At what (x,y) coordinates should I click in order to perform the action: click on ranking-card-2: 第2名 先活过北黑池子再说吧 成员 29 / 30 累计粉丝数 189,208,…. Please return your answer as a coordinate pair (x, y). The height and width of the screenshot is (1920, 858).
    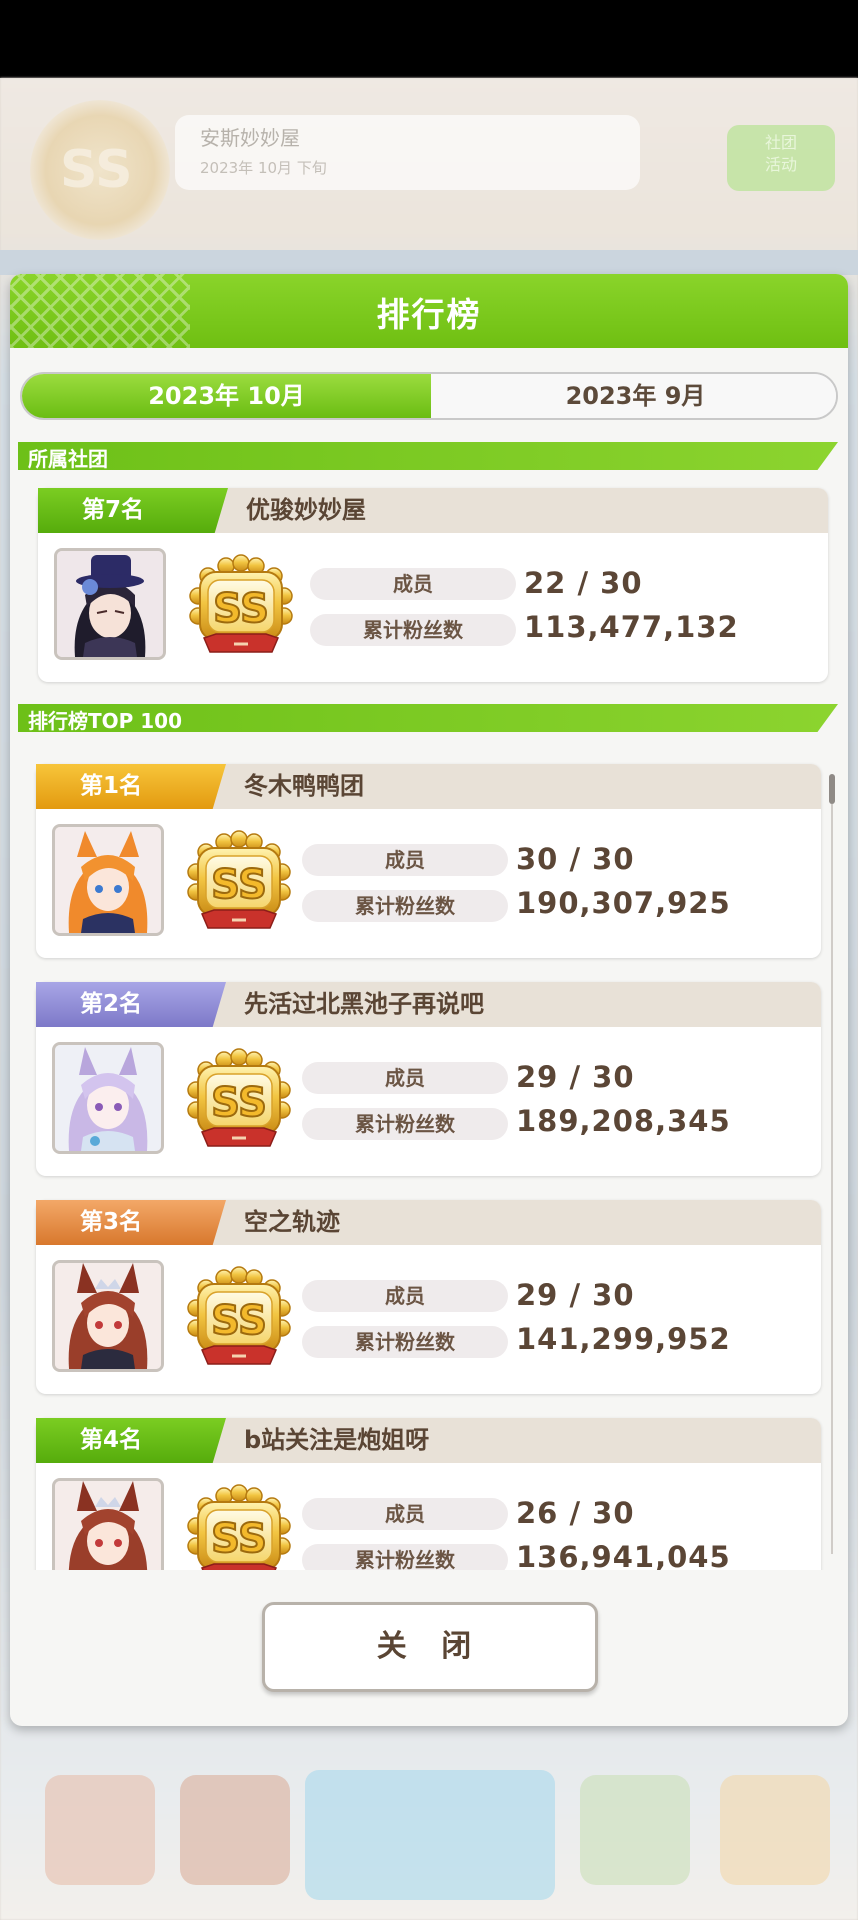
    Looking at the image, I should click on (428, 1079).